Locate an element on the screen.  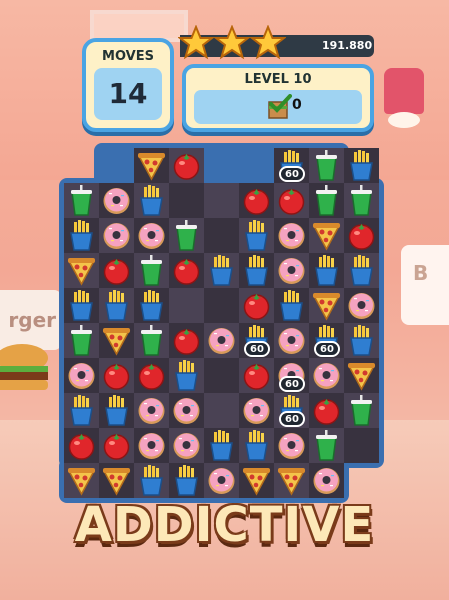
points-badge: 60 is located at coordinates (292, 174).